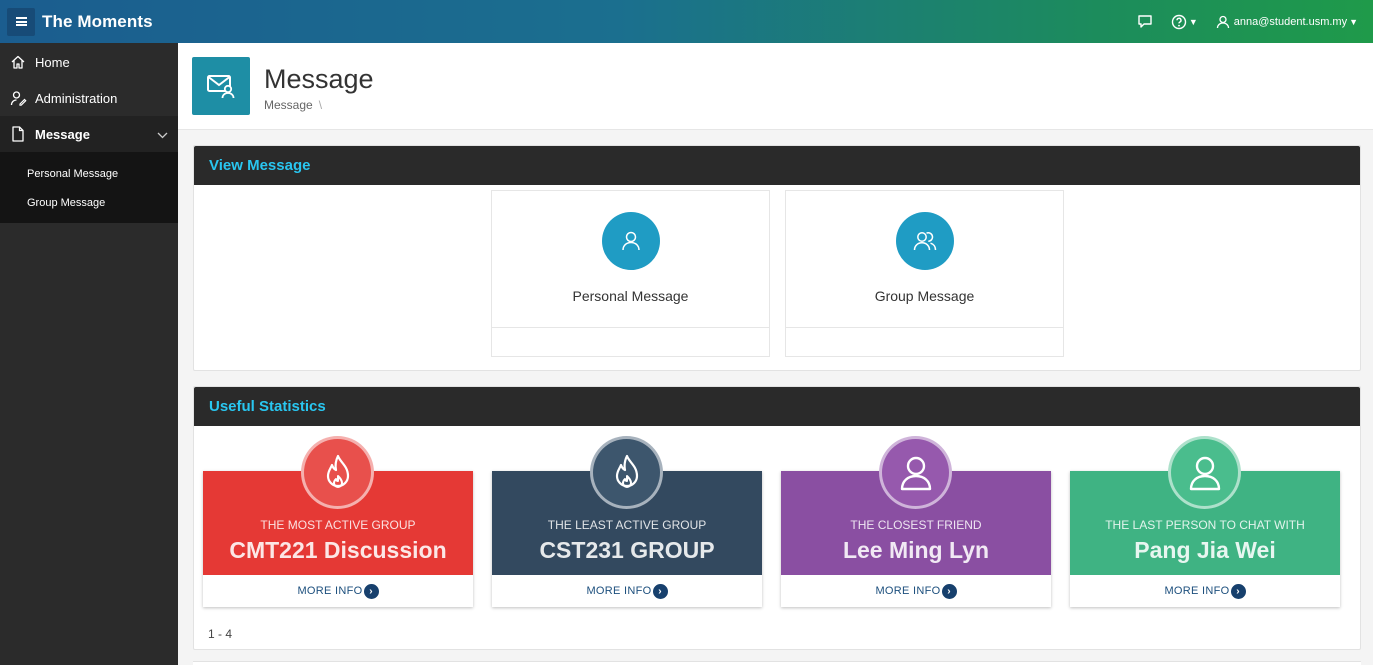 The height and width of the screenshot is (665, 1373). I want to click on user-menu-button: anna@student.usm.my ▼, so click(1287, 22).